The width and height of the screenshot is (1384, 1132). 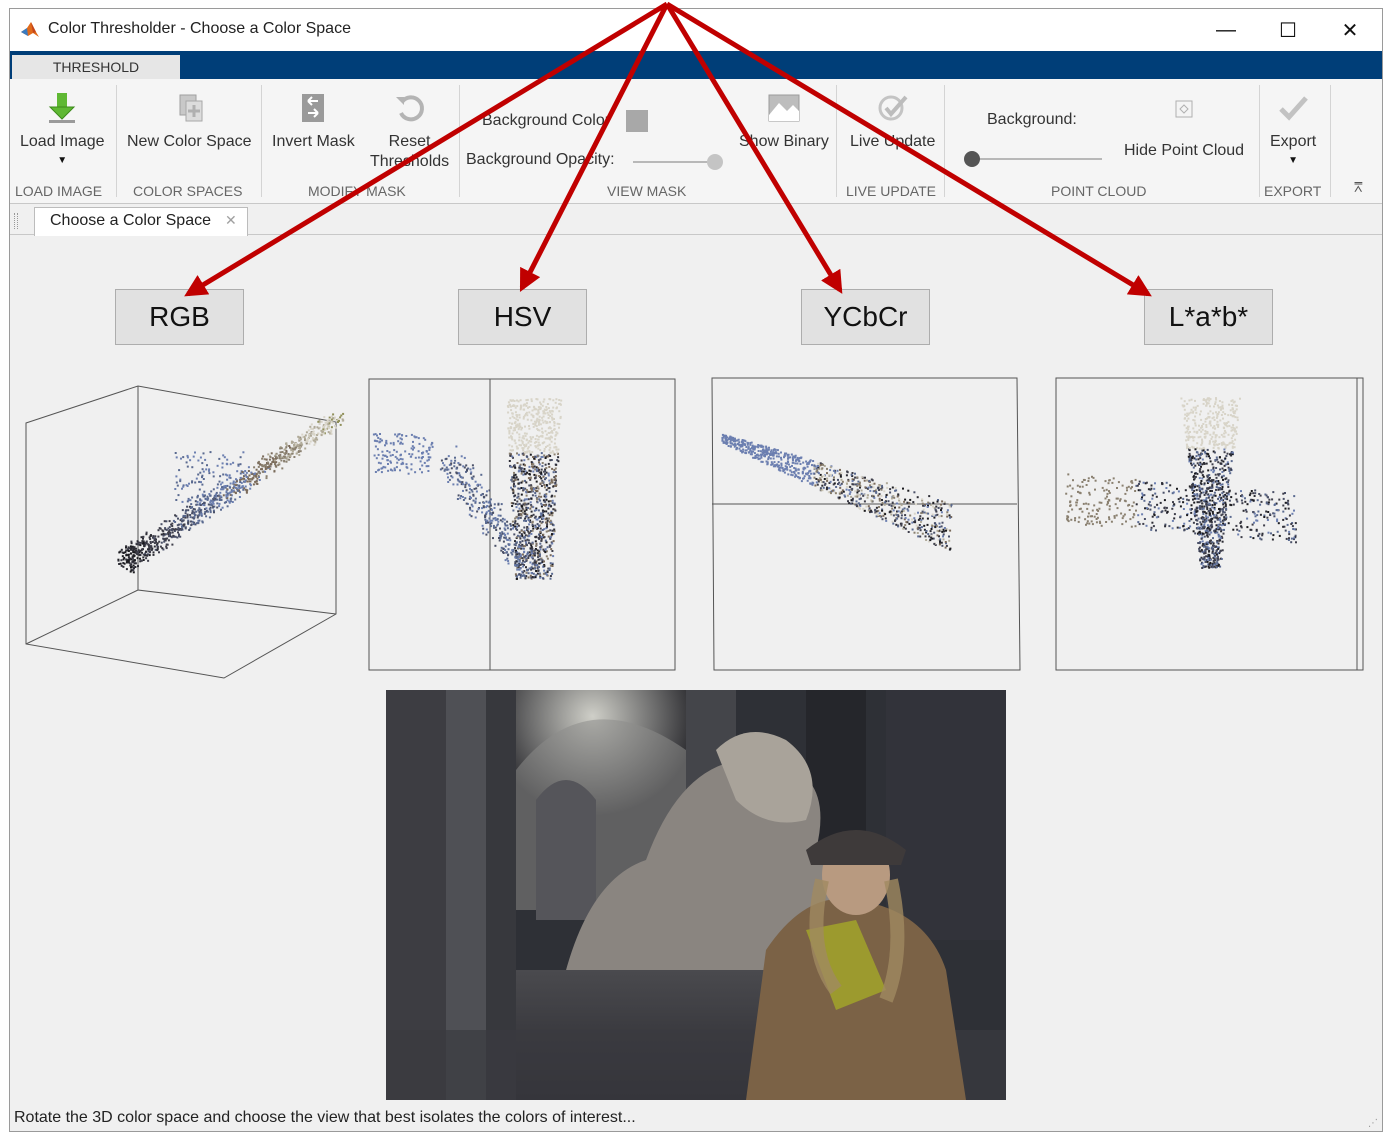 What do you see at coordinates (1036, 159) in the screenshot?
I see `point-cloud-background-slider` at bounding box center [1036, 159].